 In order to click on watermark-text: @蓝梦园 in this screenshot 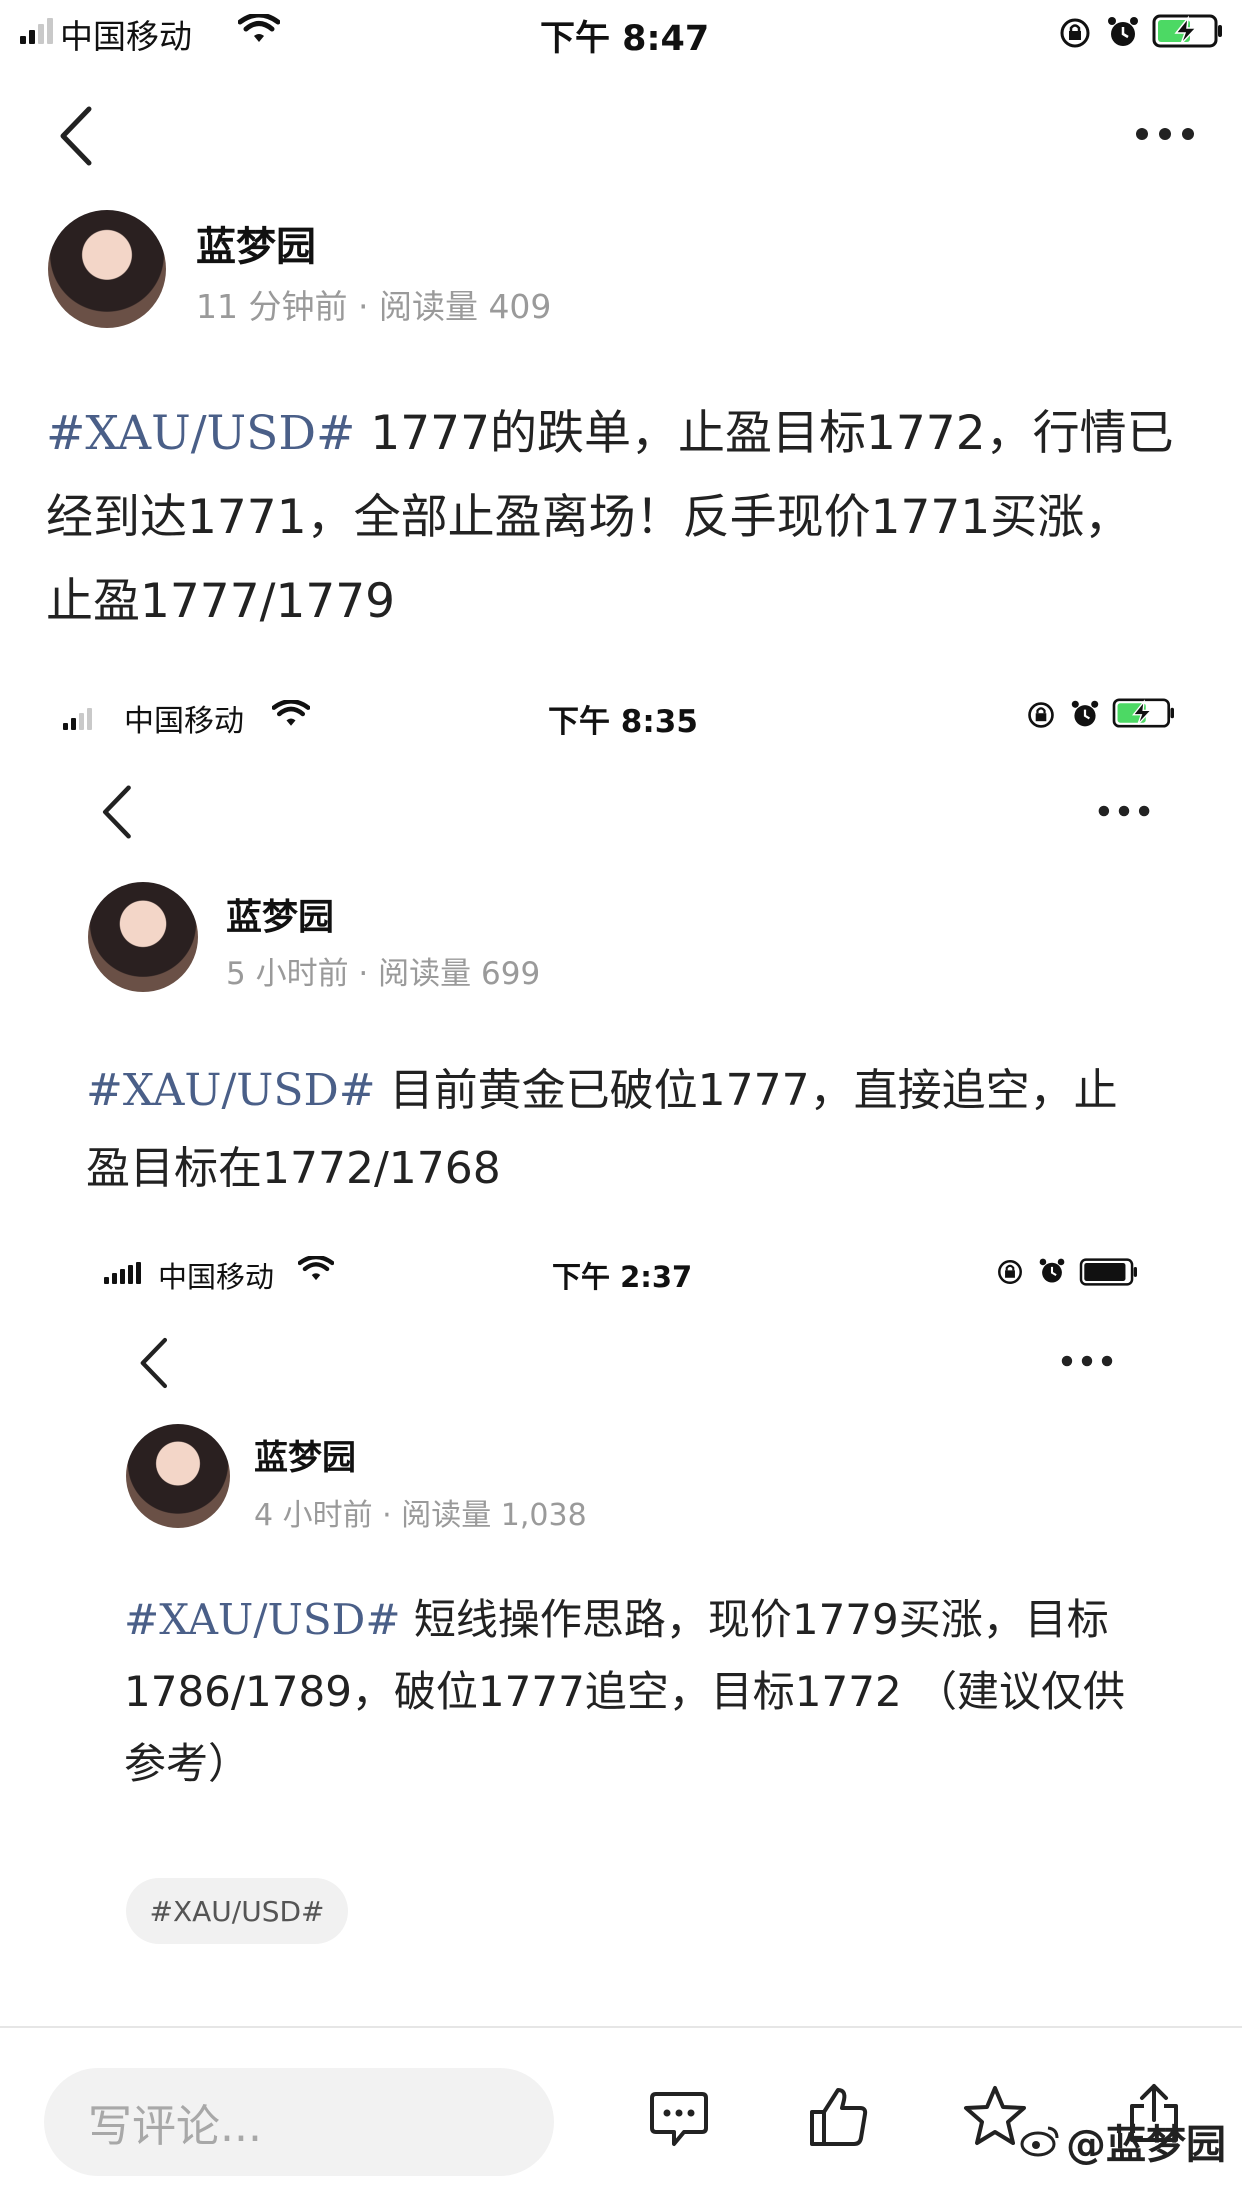, I will do `click(1146, 2145)`.